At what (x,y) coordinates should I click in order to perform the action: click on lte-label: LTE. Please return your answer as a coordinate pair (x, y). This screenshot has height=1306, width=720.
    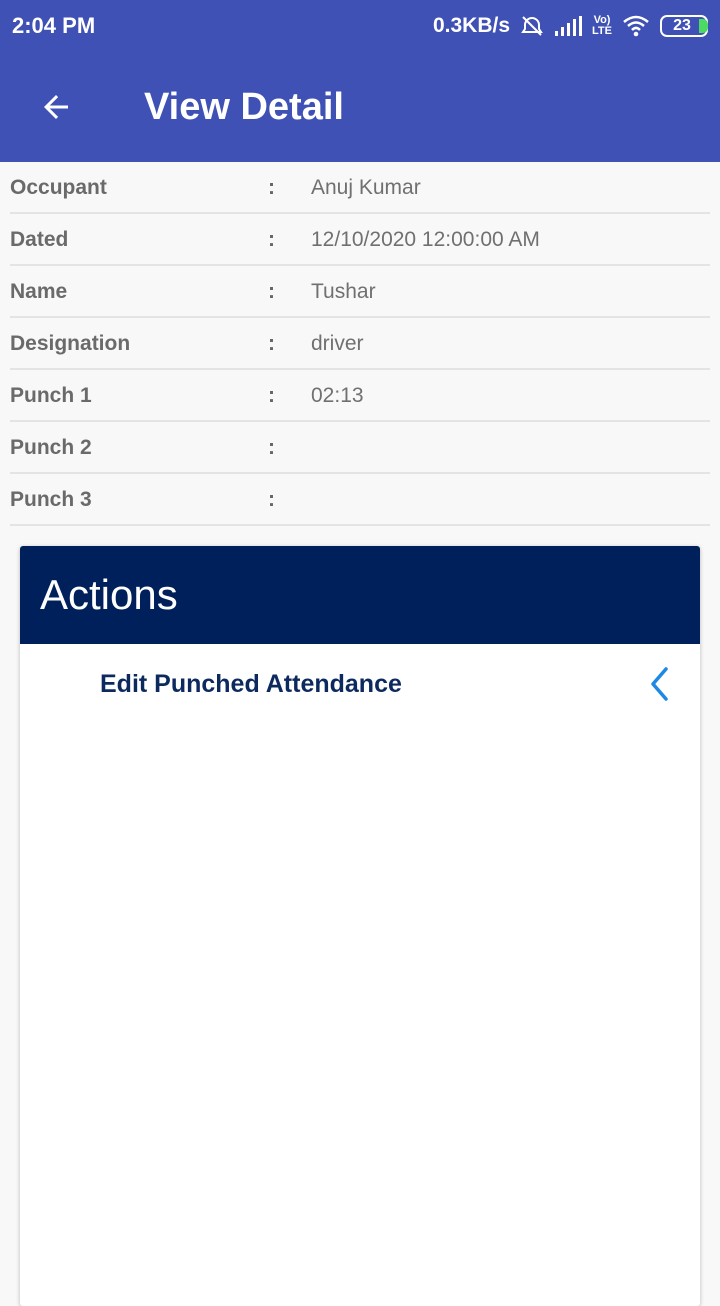
    Looking at the image, I should click on (602, 31).